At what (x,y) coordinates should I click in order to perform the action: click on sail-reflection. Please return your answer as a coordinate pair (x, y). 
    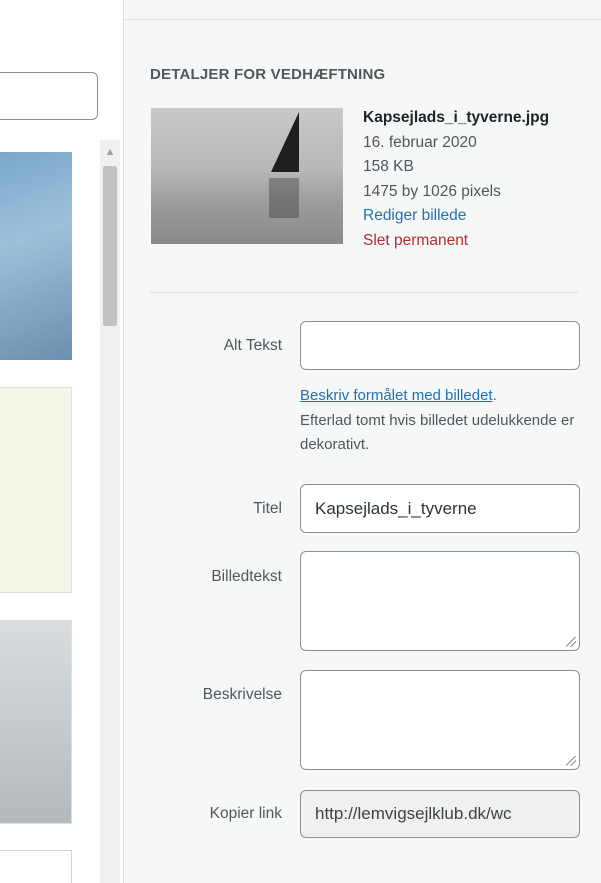
    Looking at the image, I should click on (284, 198).